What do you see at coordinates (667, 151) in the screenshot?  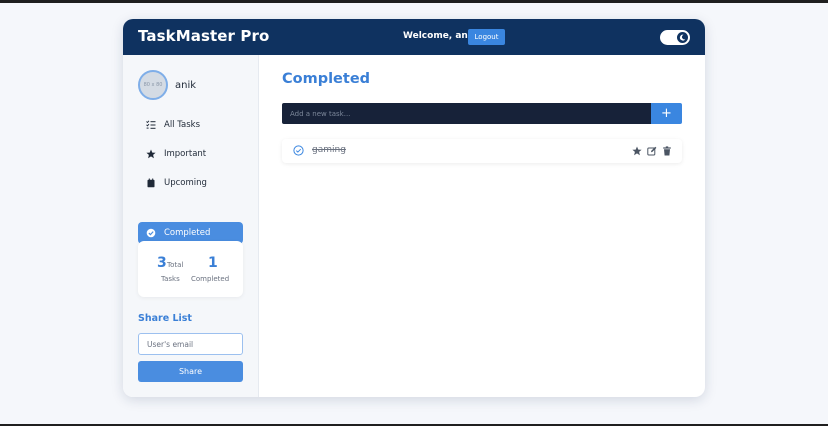 I see `trash-icon` at bounding box center [667, 151].